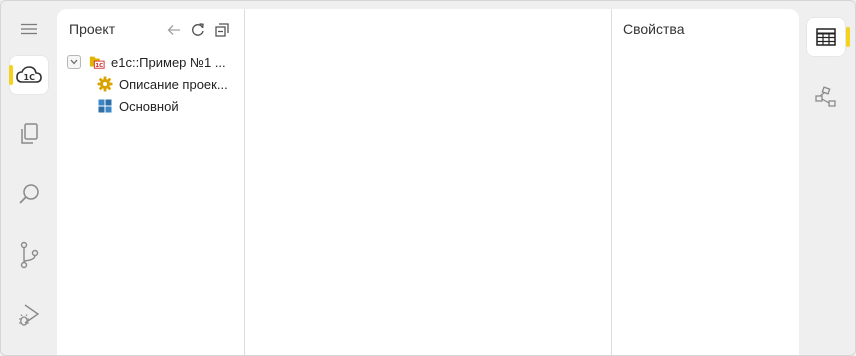 This screenshot has width=856, height=356. I want to click on chevron-down-icon, so click(74, 62).